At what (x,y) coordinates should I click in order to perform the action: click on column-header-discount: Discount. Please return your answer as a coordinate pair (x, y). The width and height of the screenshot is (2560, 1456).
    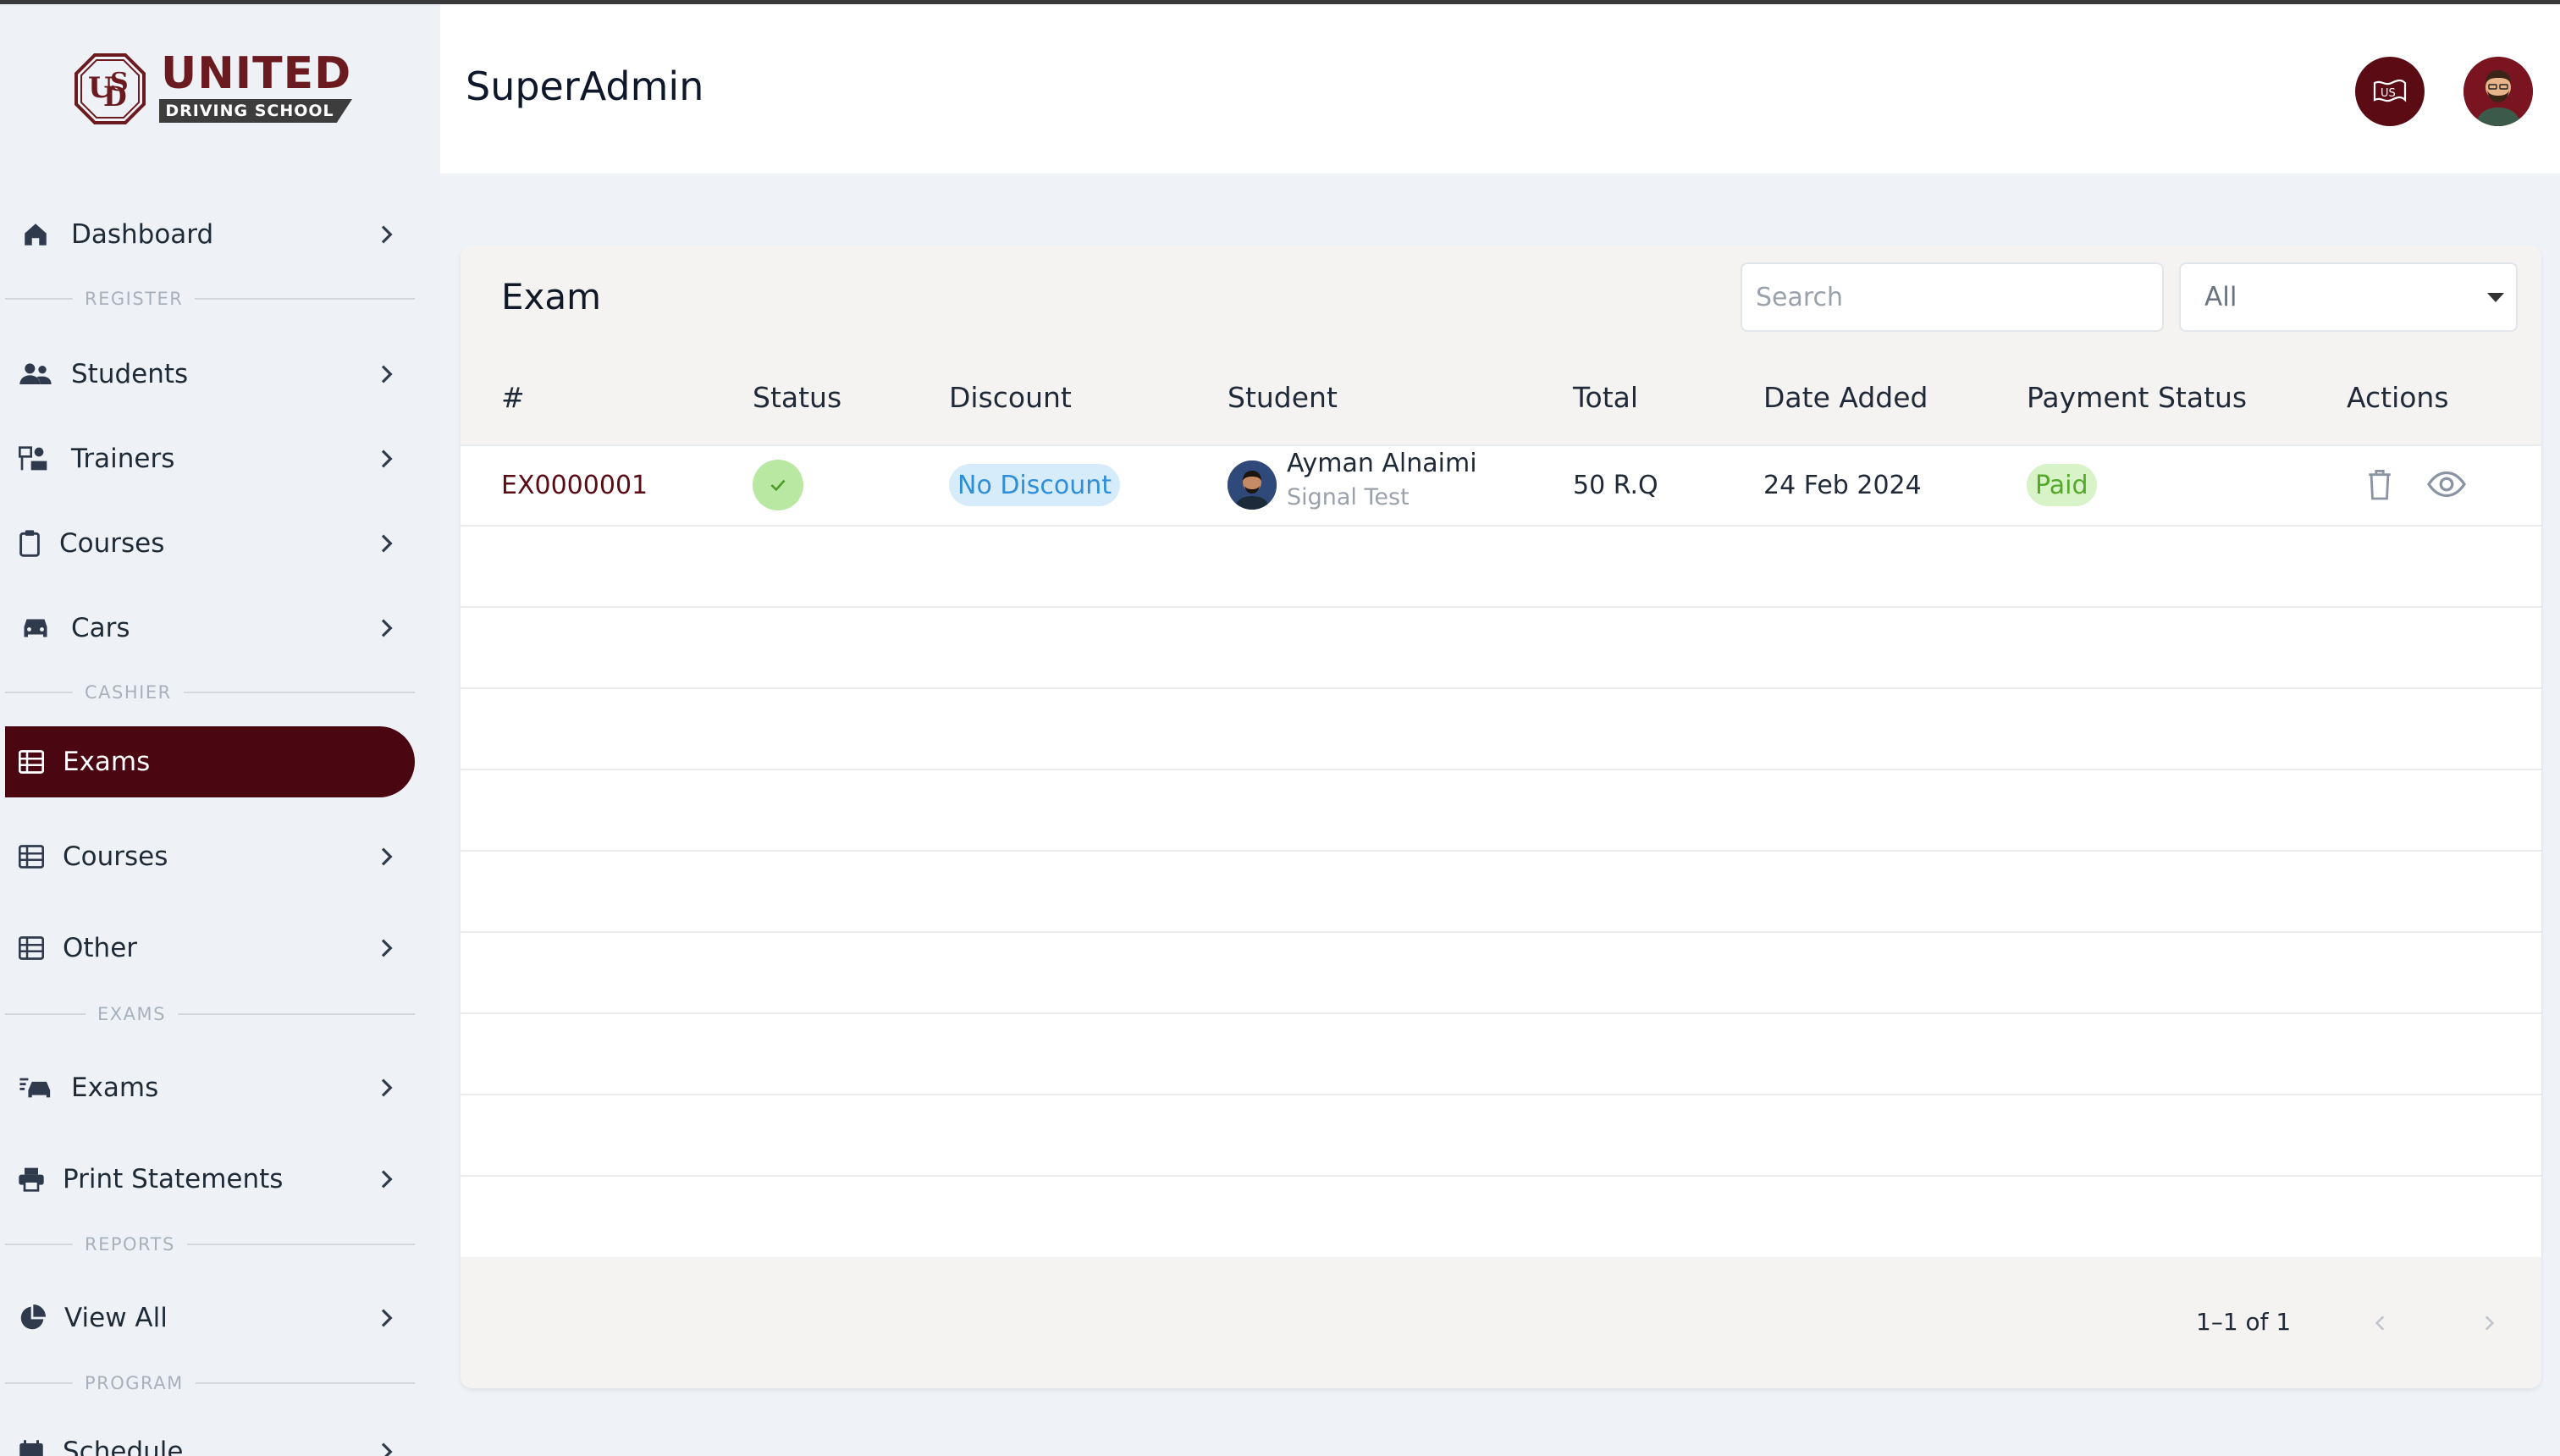
    Looking at the image, I should click on (1010, 397).